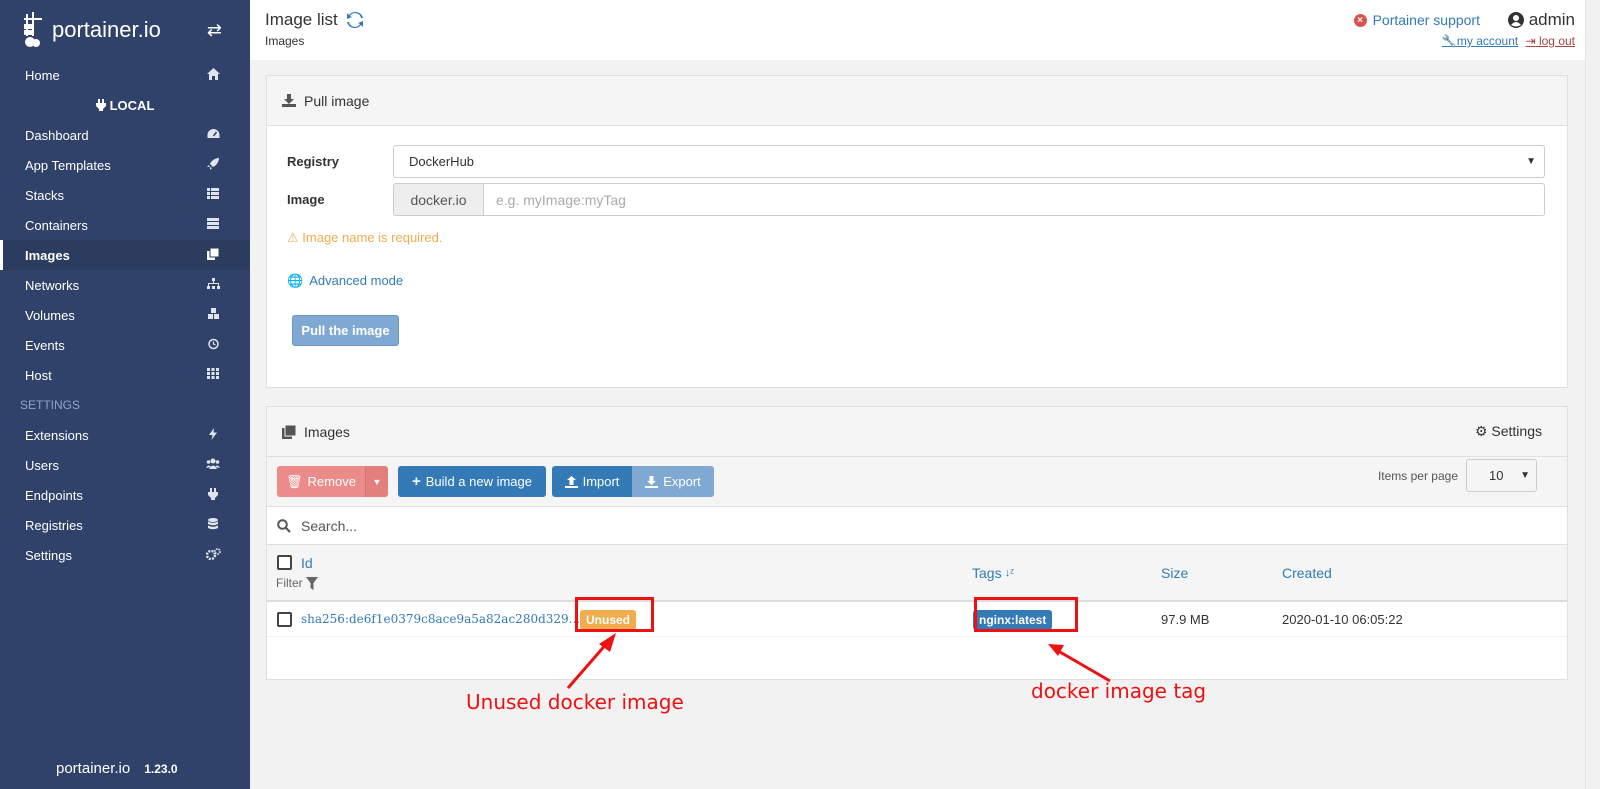 Image resolution: width=1600 pixels, height=789 pixels. Describe the element at coordinates (838, 661) in the screenshot. I see `annotation-arrows` at that location.